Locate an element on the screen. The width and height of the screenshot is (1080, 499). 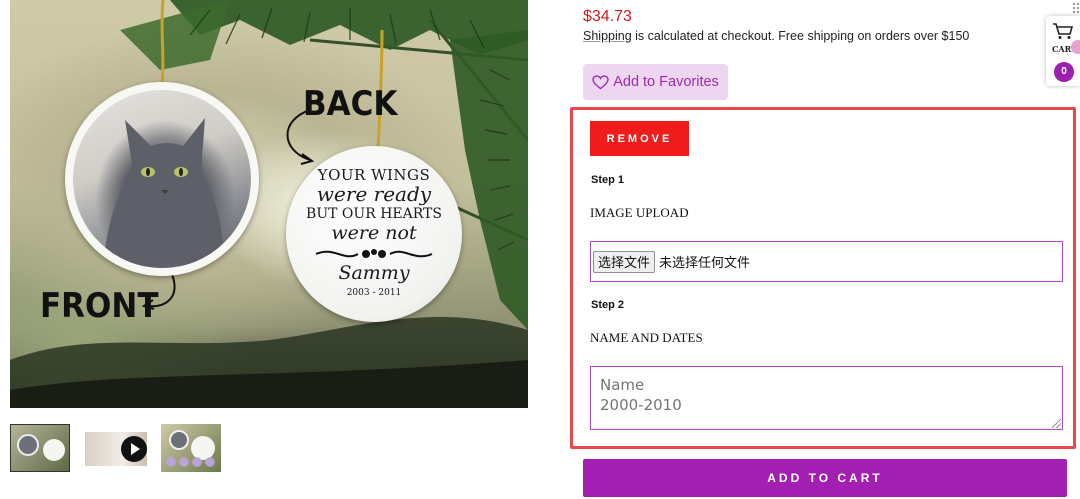
file-status-text: 未选择任何文件 is located at coordinates (705, 263).